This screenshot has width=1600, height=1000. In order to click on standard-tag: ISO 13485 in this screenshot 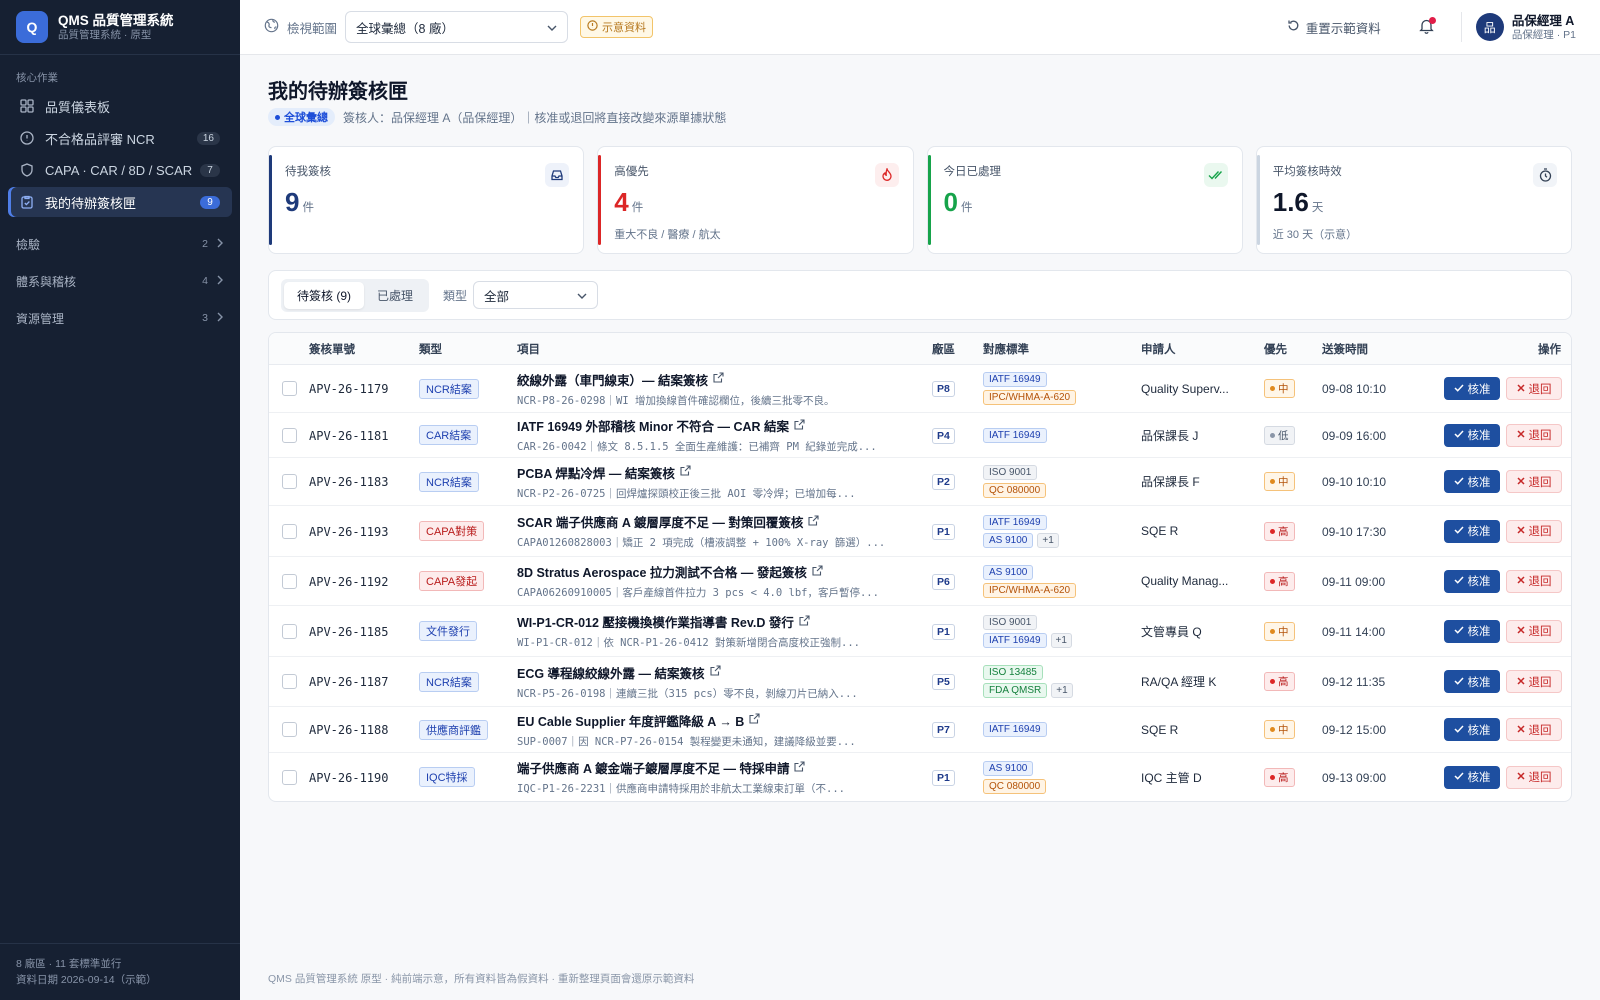, I will do `click(1013, 672)`.